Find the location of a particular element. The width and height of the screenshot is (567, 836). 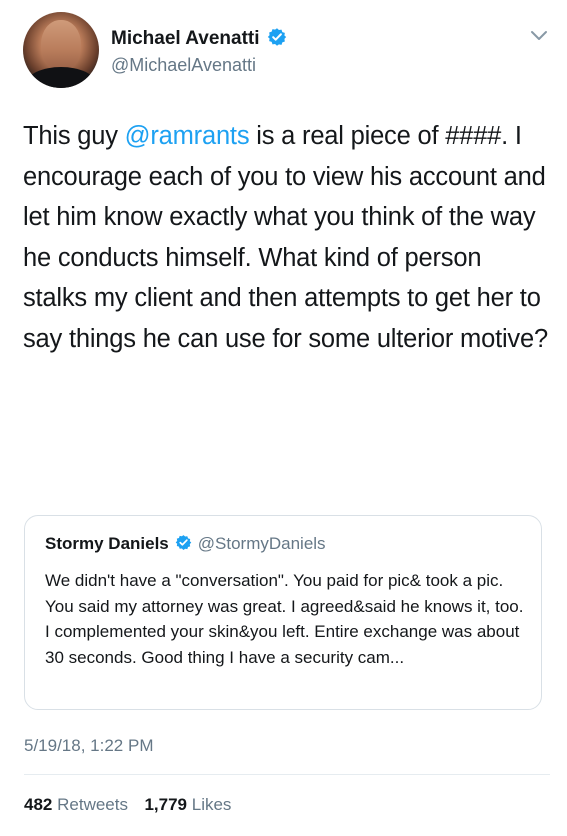

retweets-count: 482 is located at coordinates (38, 804).